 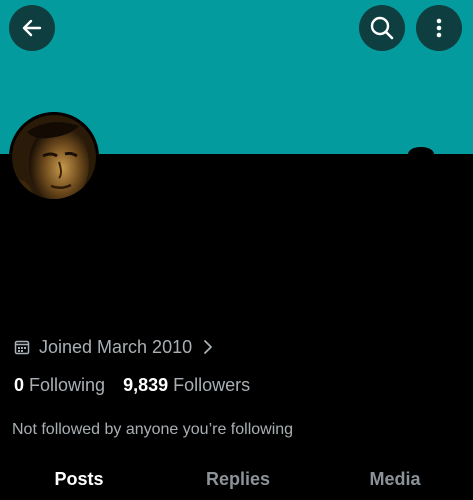 I want to click on back-button, so click(x=32, y=28).